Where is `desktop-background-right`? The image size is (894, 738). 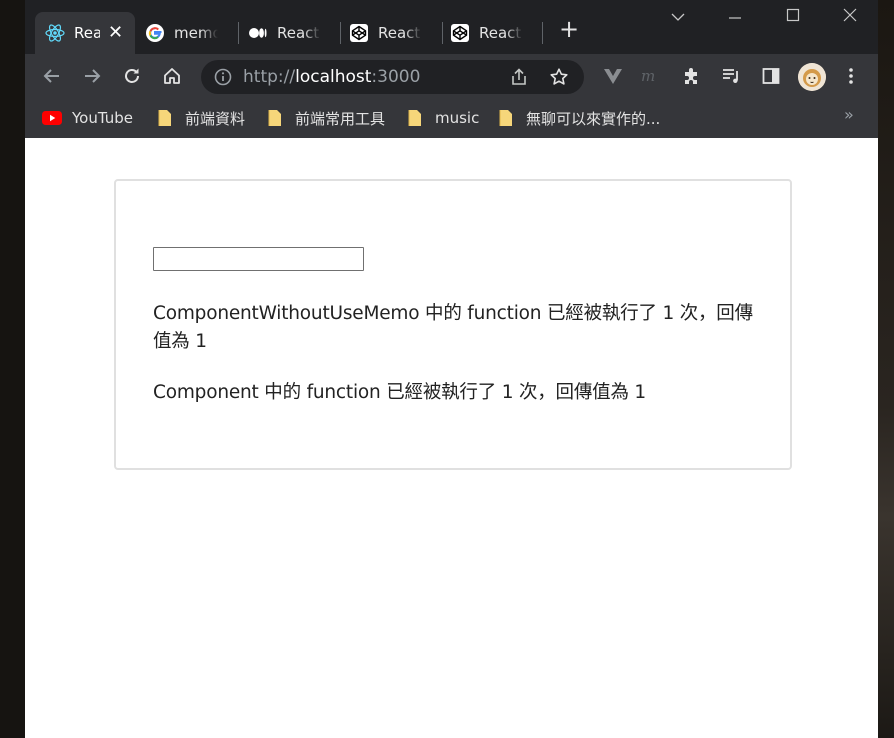
desktop-background-right is located at coordinates (886, 369).